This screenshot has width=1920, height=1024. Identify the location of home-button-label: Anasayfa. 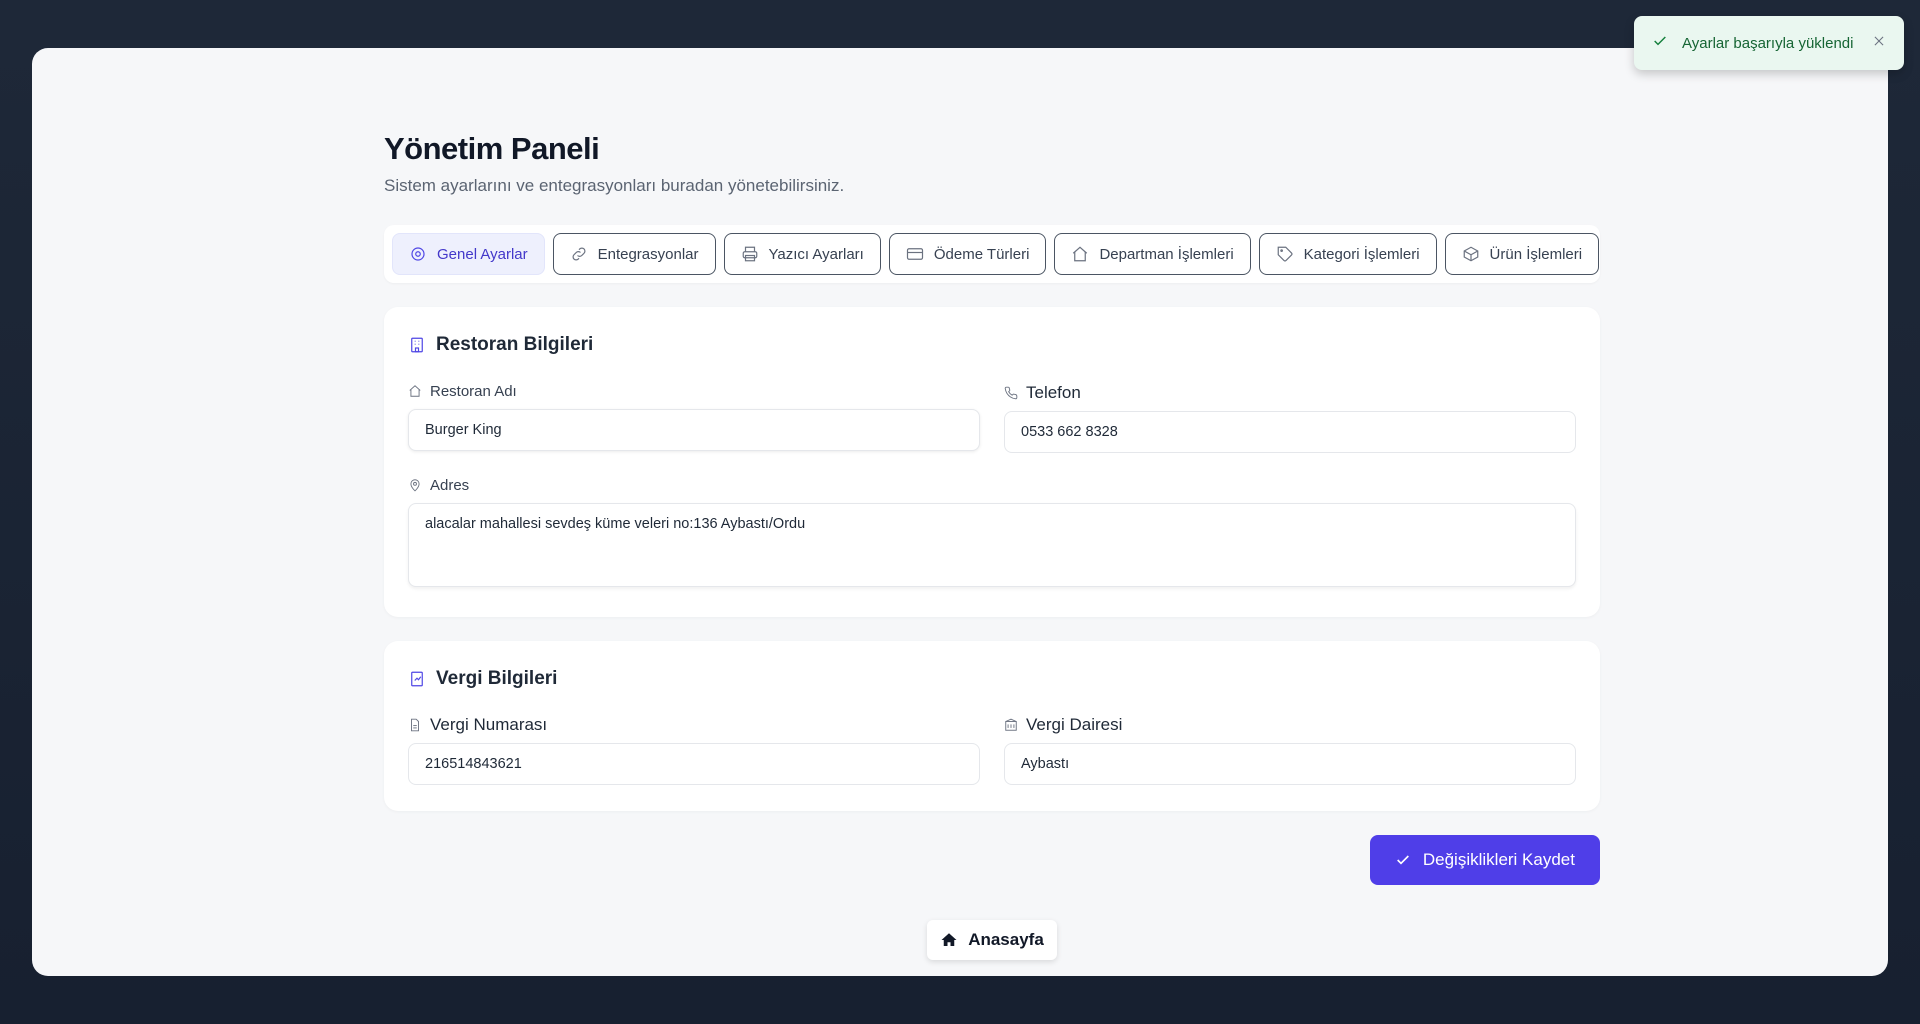
(1006, 939).